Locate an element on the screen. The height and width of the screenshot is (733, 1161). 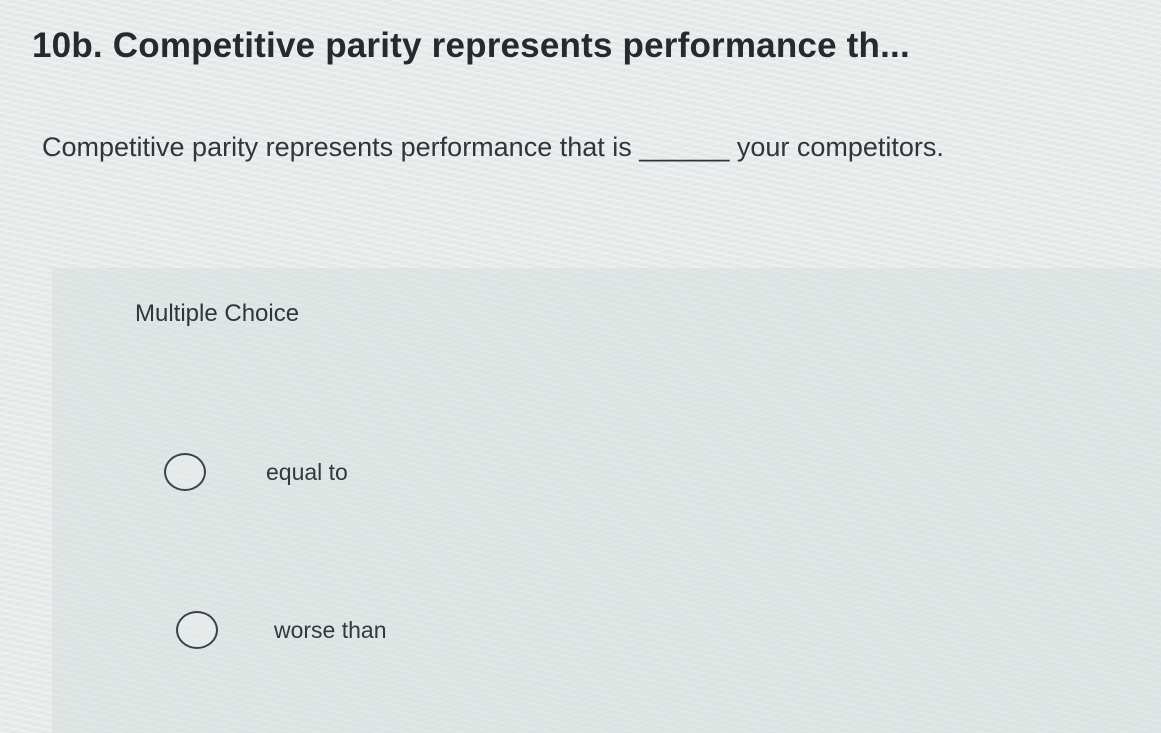
choice-option-worse-than: worse than is located at coordinates (281, 630).